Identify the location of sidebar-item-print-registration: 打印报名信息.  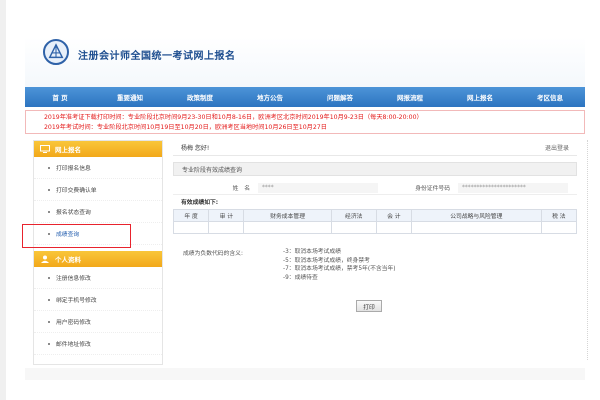
(98, 168).